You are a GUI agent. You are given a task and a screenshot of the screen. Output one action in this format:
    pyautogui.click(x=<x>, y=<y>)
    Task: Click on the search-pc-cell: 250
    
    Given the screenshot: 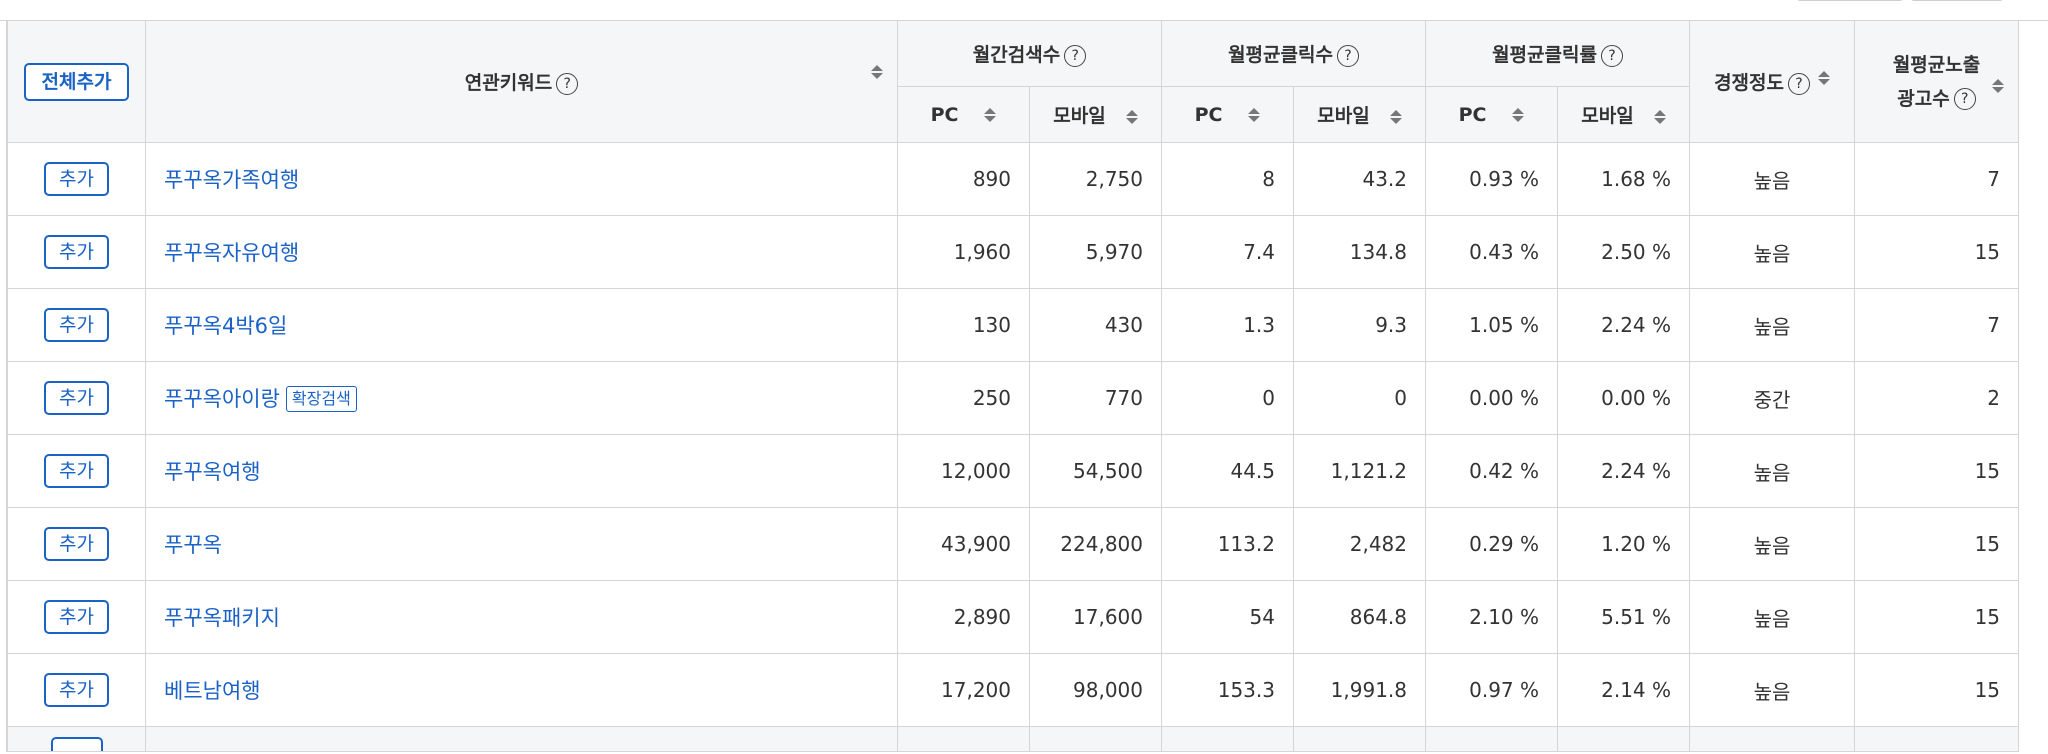 What is the action you would take?
    pyautogui.click(x=963, y=398)
    